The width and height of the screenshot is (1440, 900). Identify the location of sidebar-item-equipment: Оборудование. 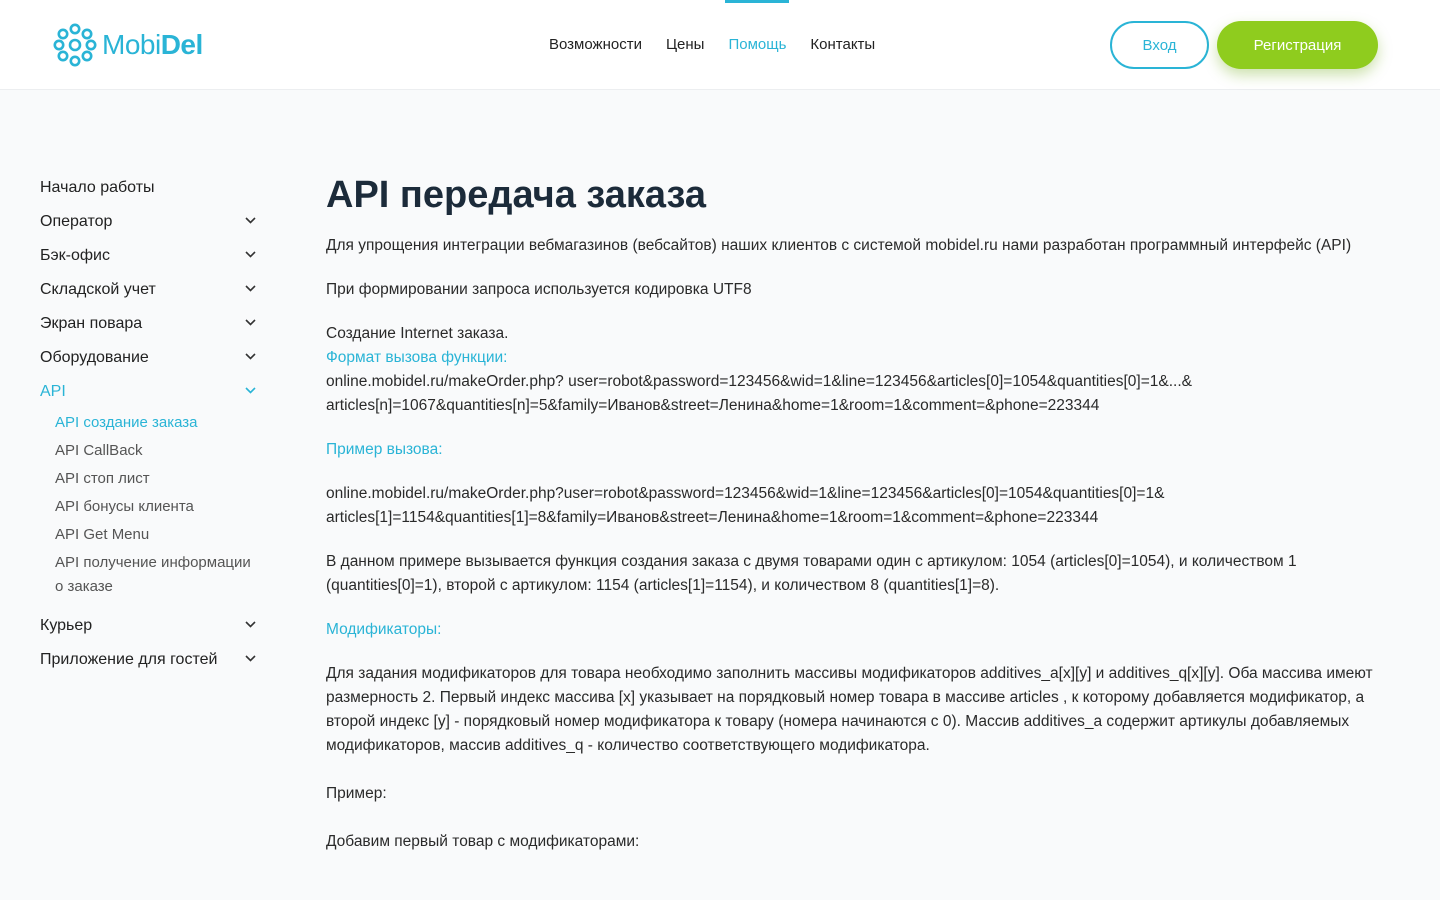
(150, 358).